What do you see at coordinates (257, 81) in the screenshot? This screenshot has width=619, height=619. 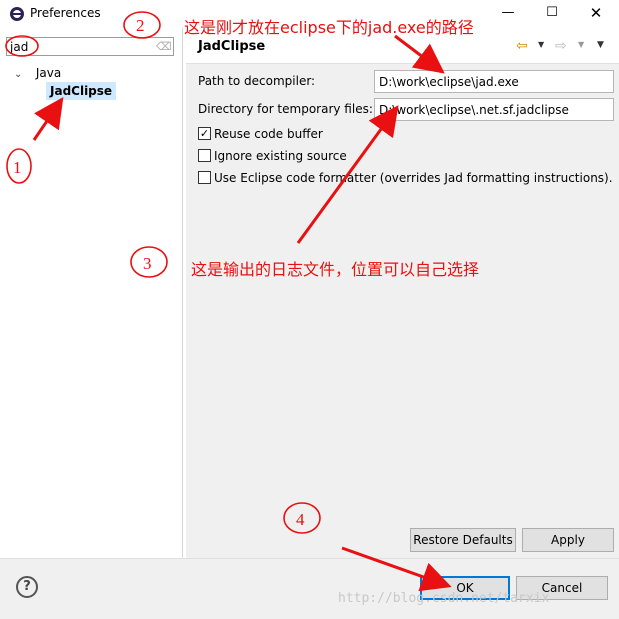 I see `decompiler-path-label: Path to decompiler:` at bounding box center [257, 81].